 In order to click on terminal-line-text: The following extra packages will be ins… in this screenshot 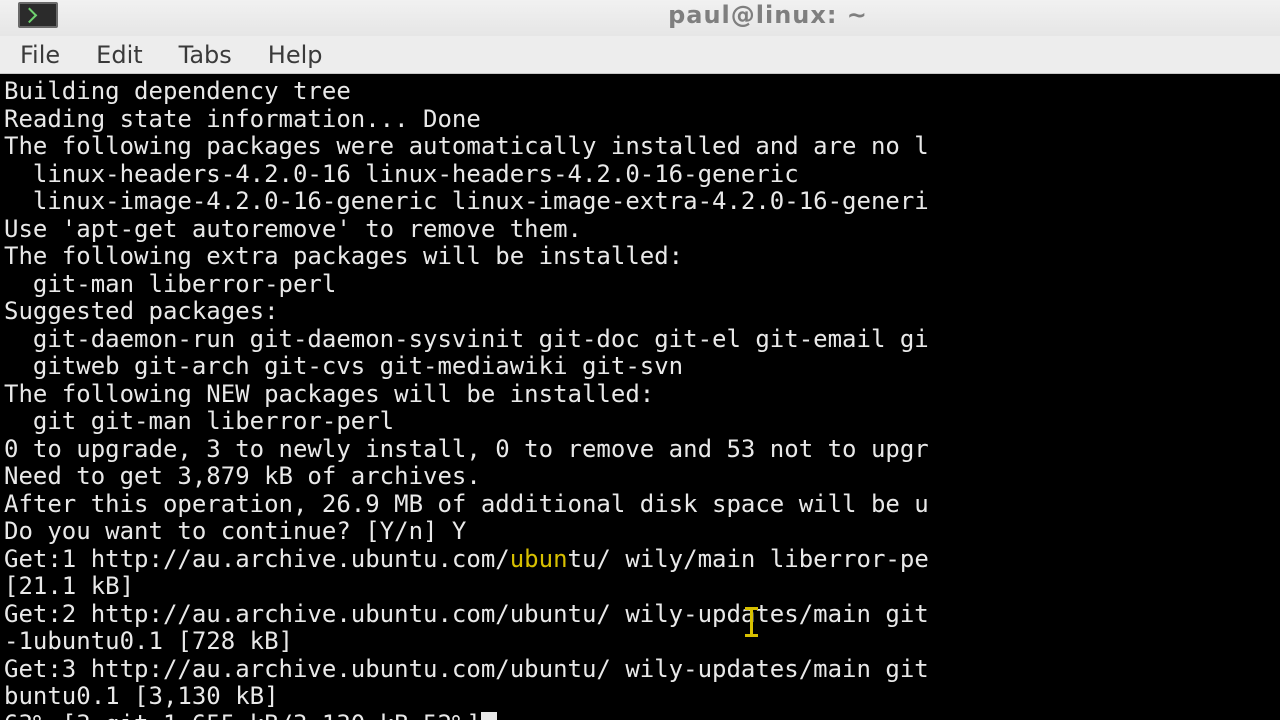, I will do `click(344, 256)`.